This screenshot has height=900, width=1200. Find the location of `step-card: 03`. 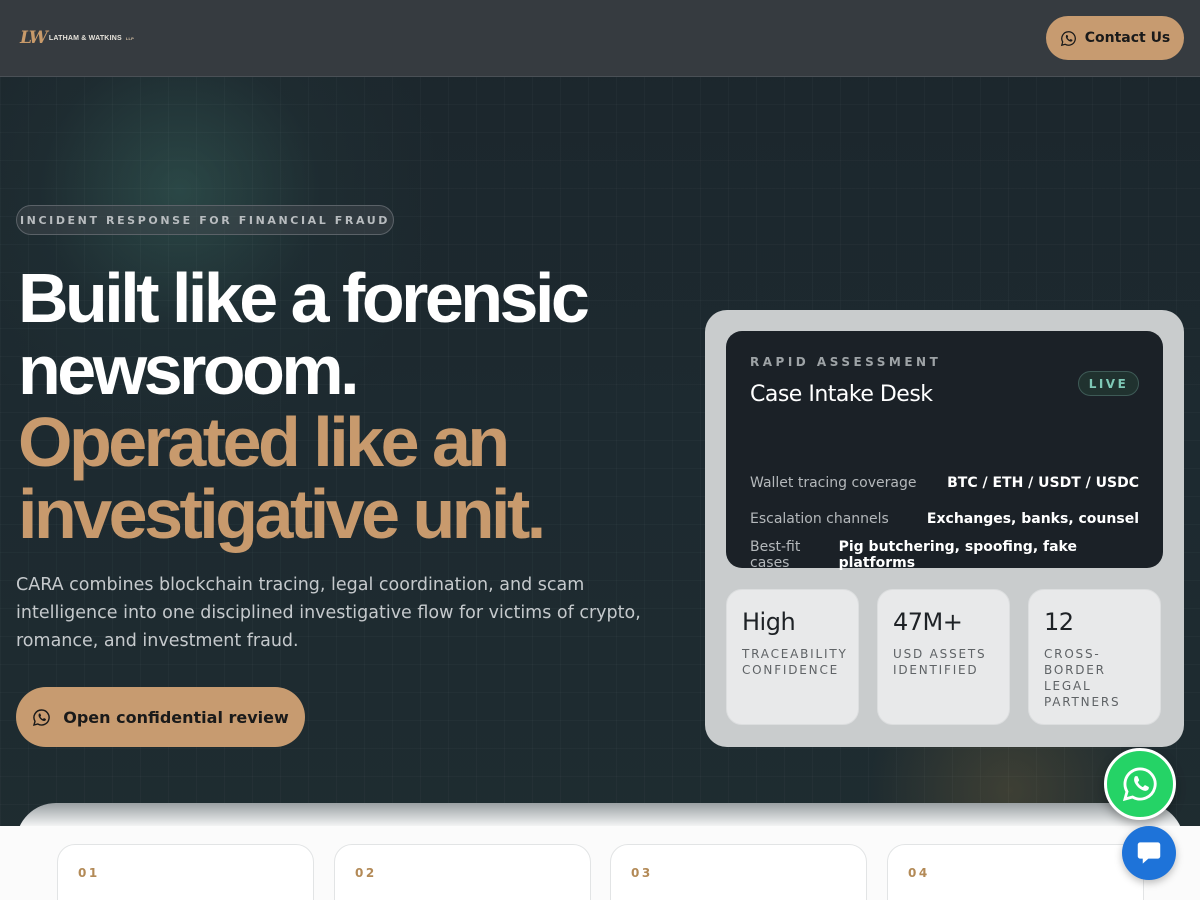

step-card: 03 is located at coordinates (738, 872).